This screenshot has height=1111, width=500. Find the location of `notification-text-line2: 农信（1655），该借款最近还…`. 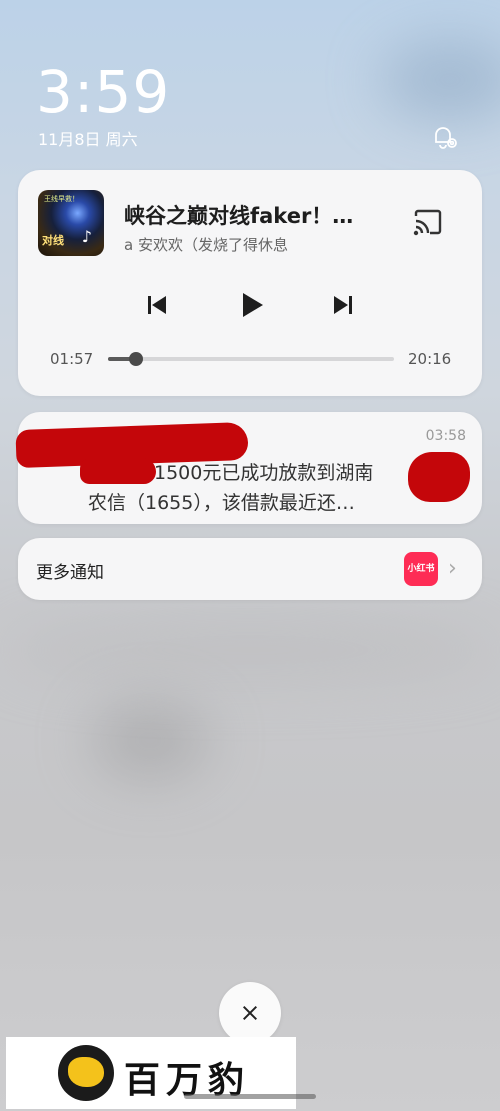

notification-text-line2: 农信（1655），该借款最近还… is located at coordinates (221, 503).